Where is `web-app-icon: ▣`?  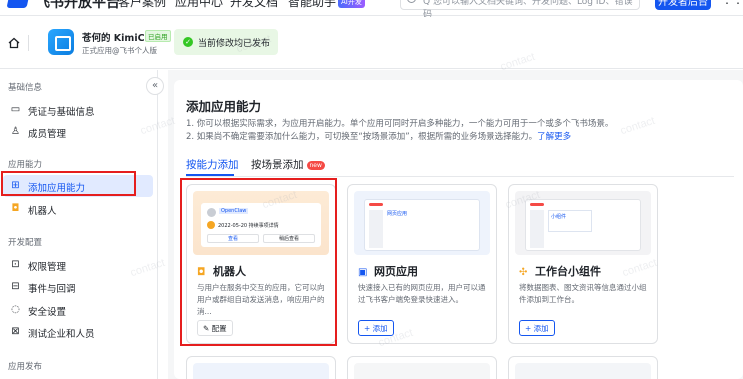
web-app-icon: ▣ is located at coordinates (363, 272).